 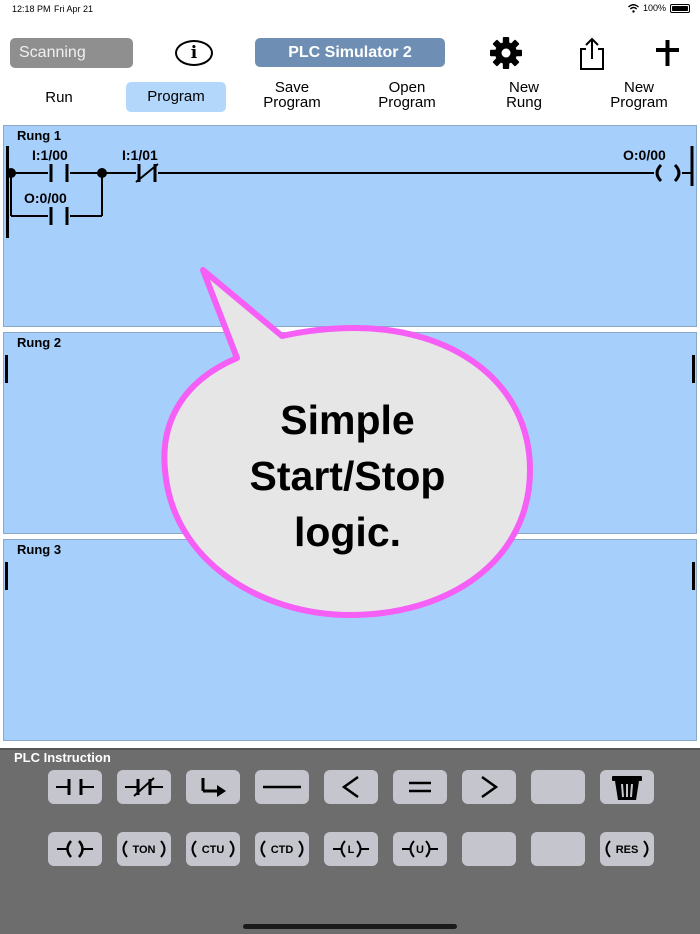 What do you see at coordinates (350, 185) in the screenshot?
I see `rung-1-ladder` at bounding box center [350, 185].